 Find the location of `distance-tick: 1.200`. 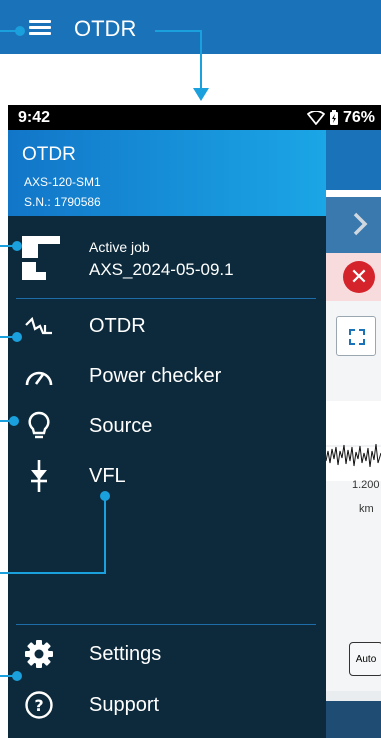

distance-tick: 1.200 is located at coordinates (366, 485).